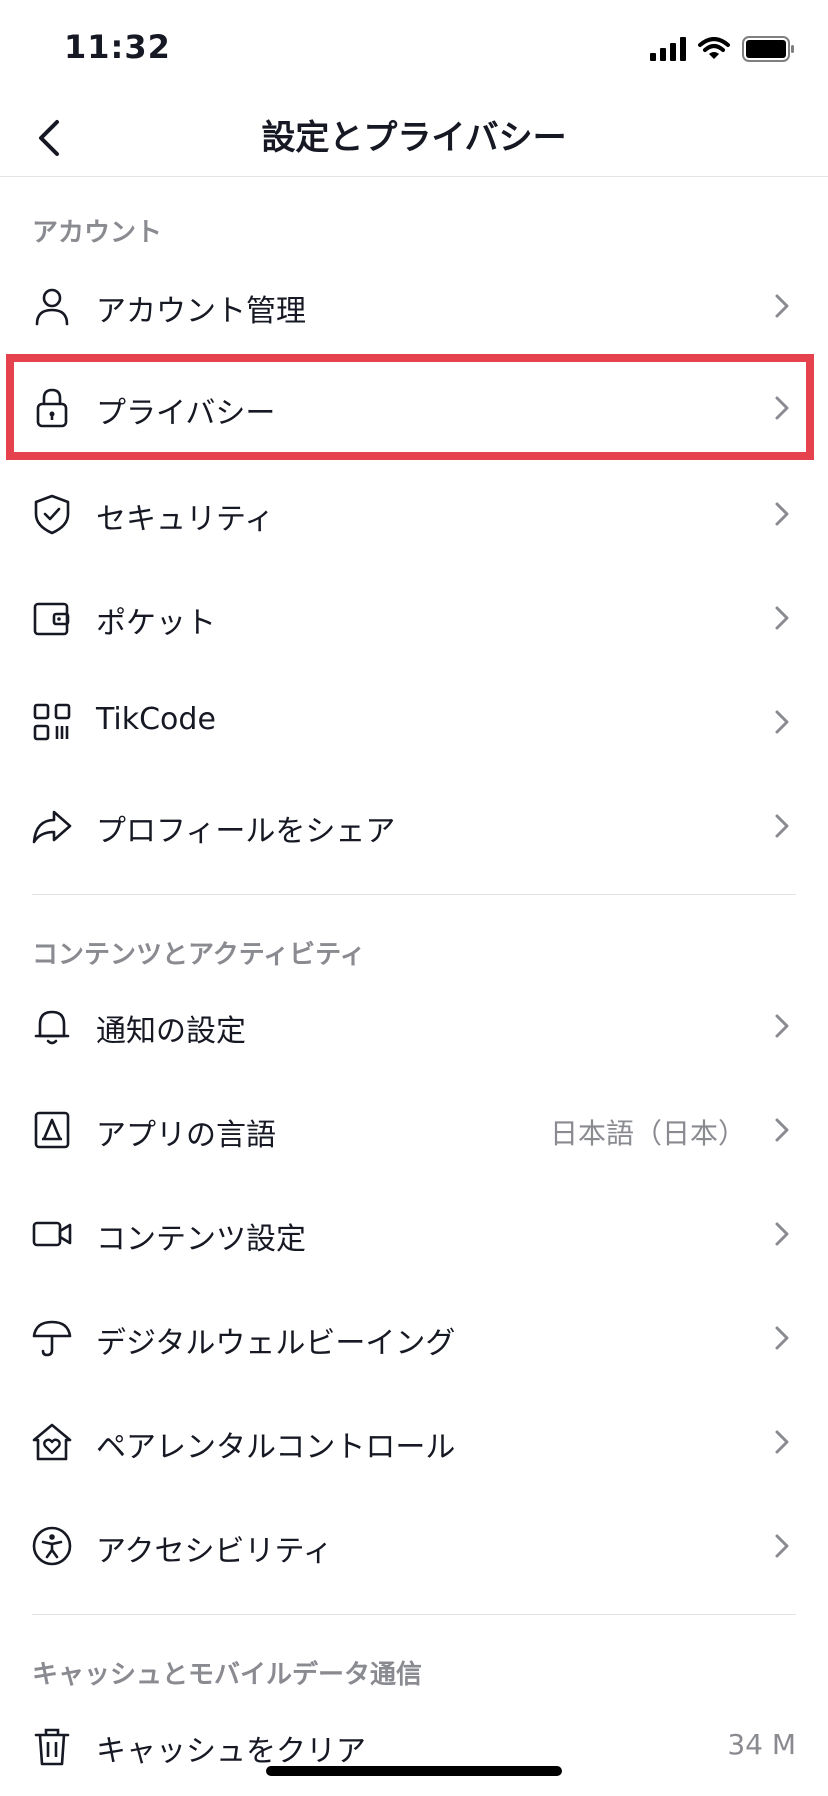 The height and width of the screenshot is (1796, 828). Describe the element at coordinates (414, 1746) in the screenshot. I see `settings-row-clear-cache: キャッシュをクリア 34 M` at that location.